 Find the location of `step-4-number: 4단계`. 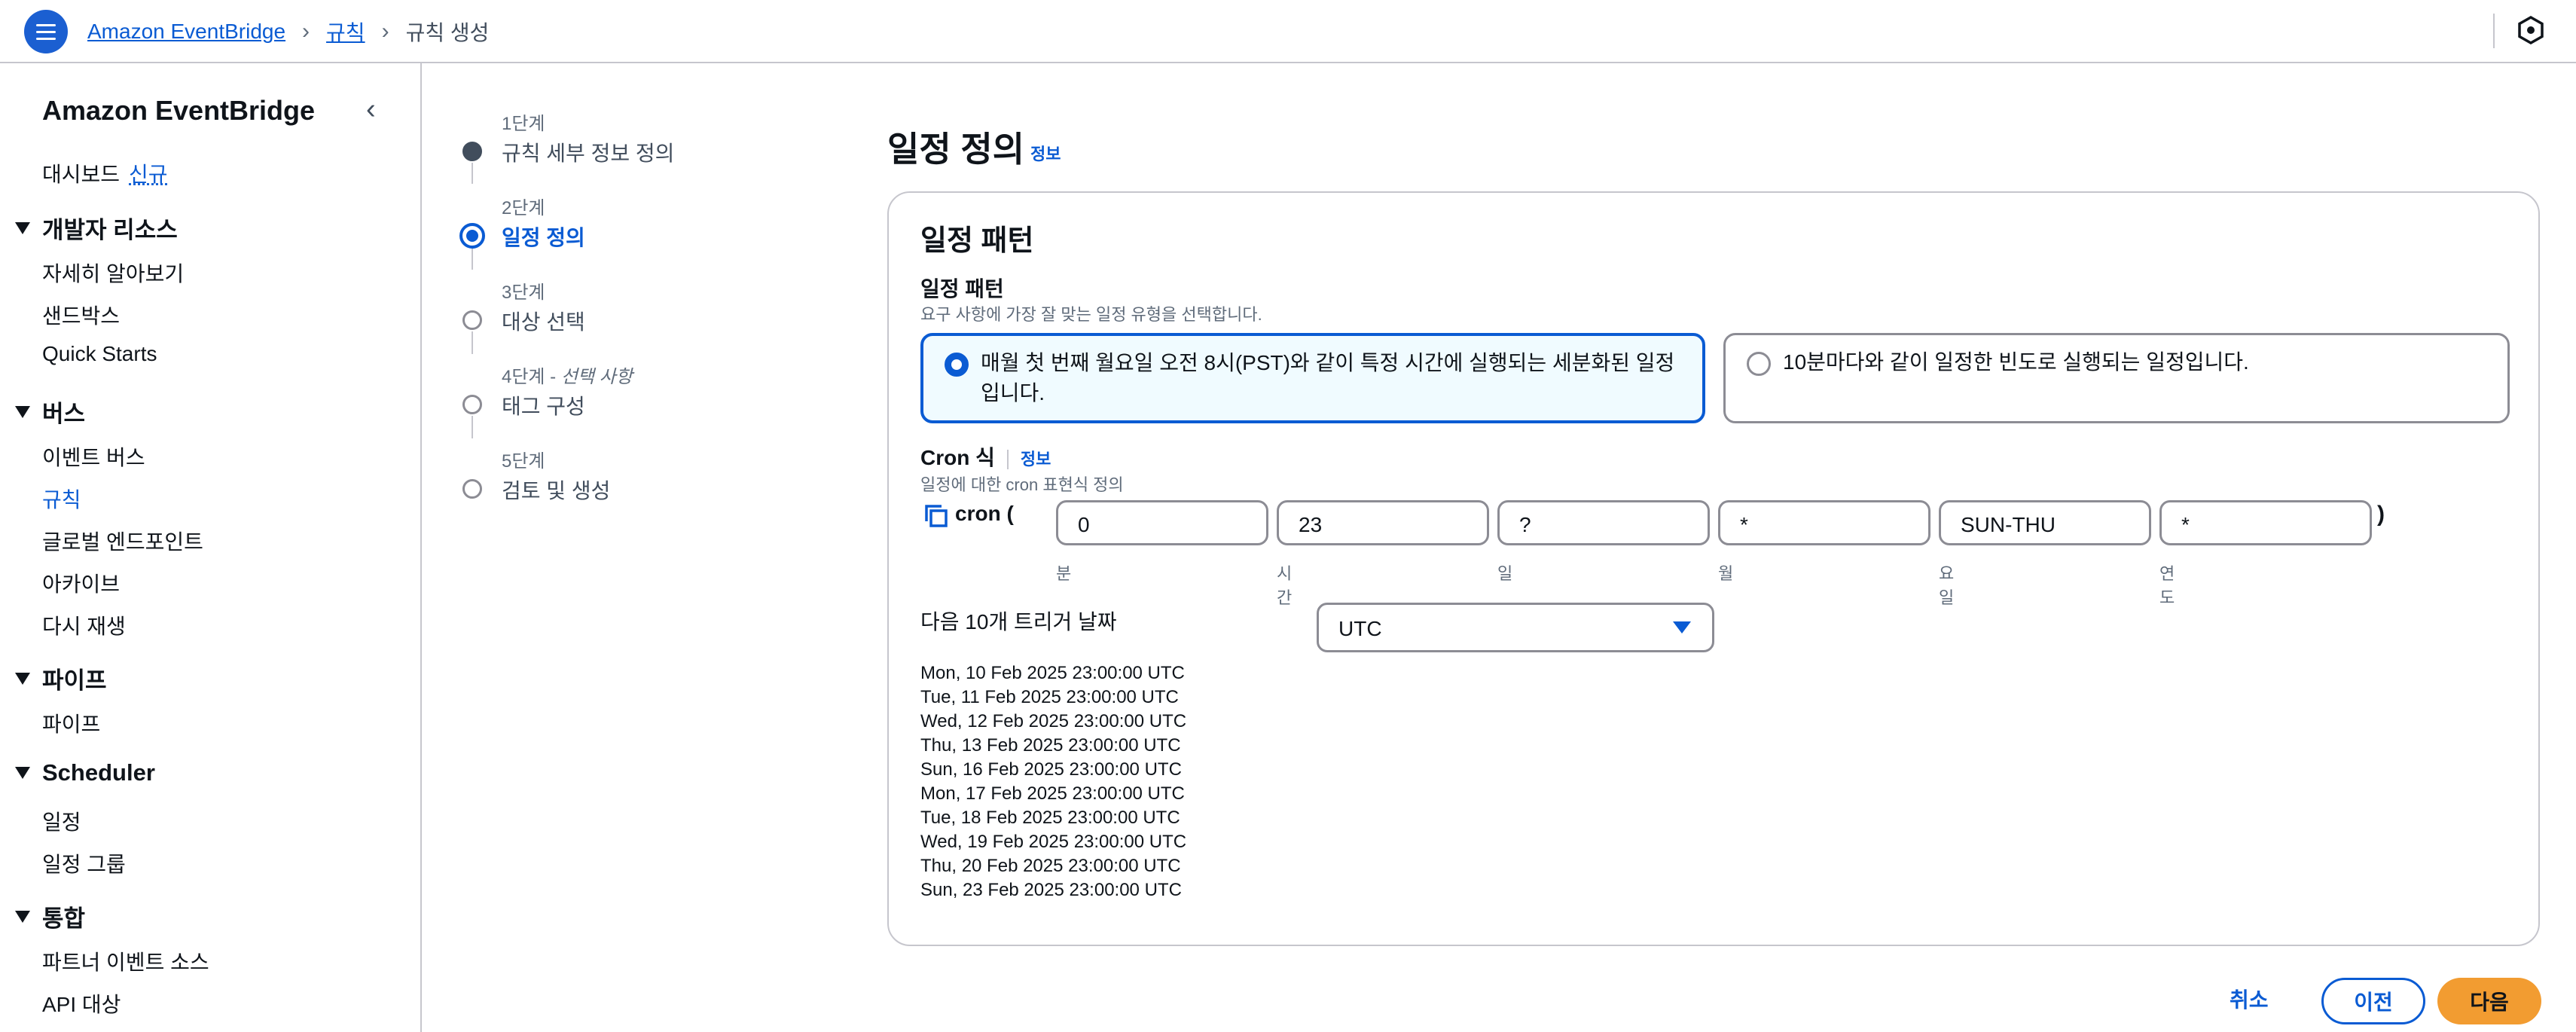

step-4-number: 4단계 is located at coordinates (523, 377).